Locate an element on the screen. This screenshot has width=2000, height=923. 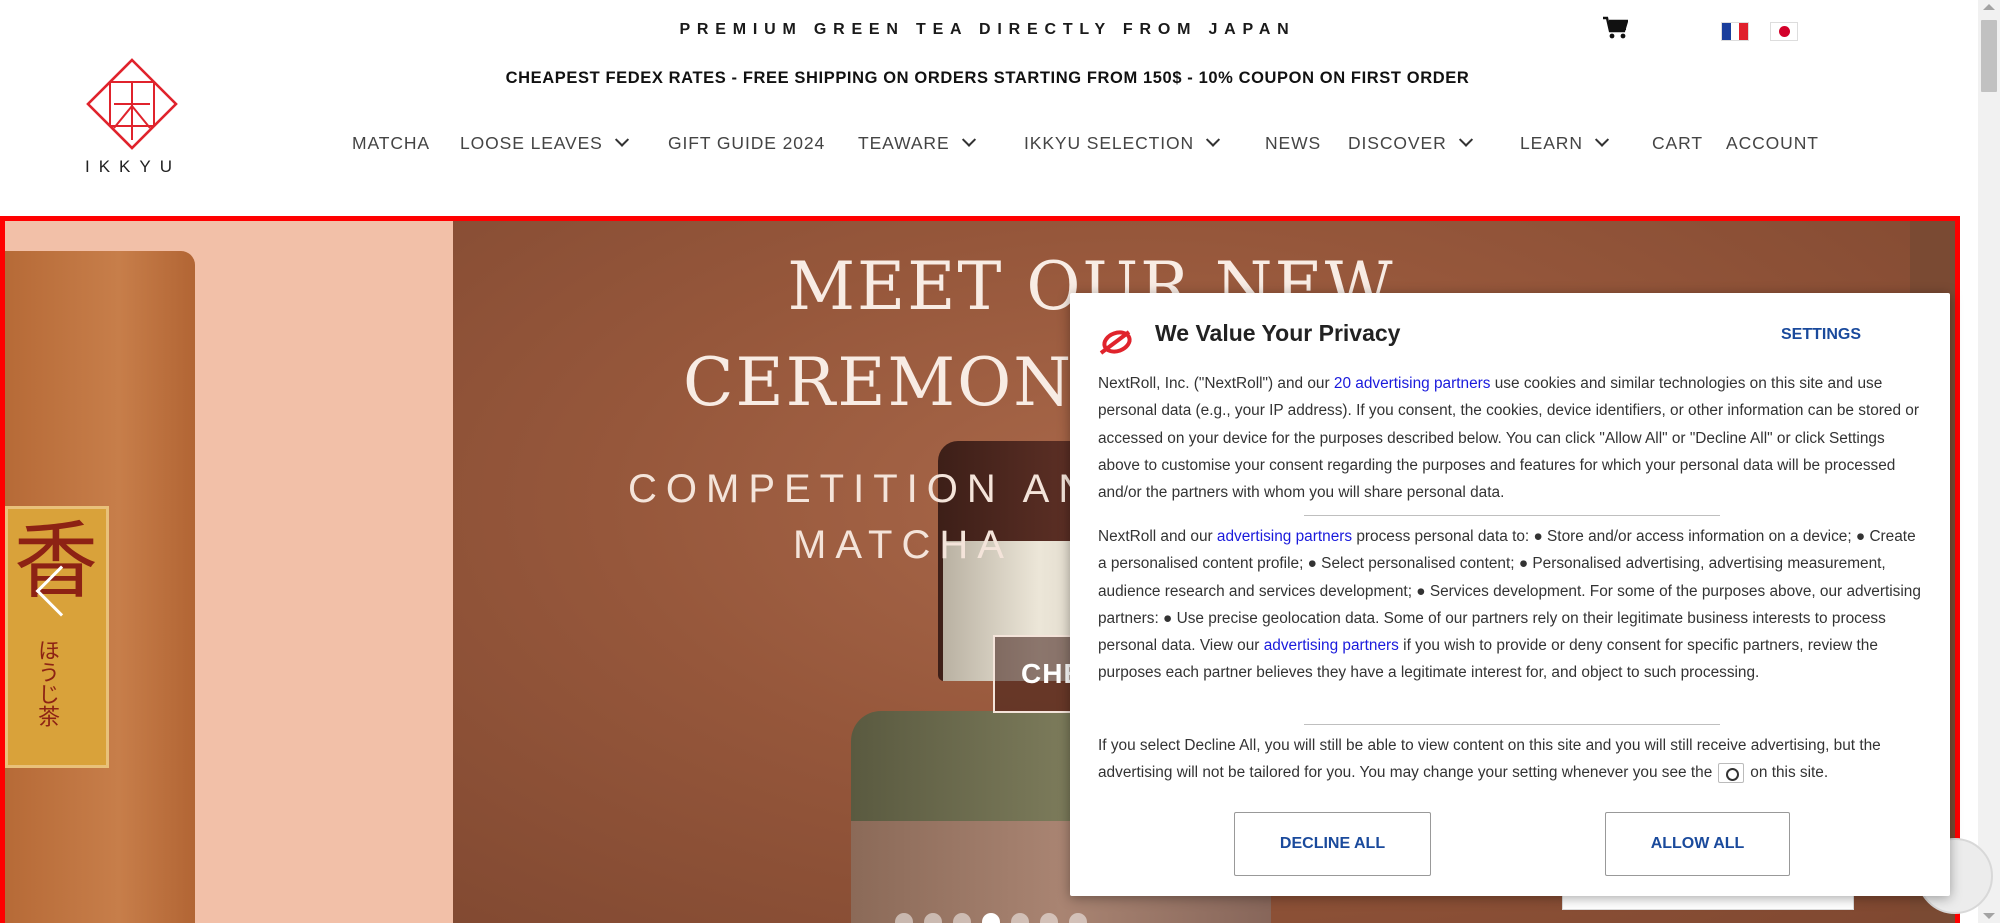
advertising-partners-link: 20 advertising partners is located at coordinates (1412, 383).